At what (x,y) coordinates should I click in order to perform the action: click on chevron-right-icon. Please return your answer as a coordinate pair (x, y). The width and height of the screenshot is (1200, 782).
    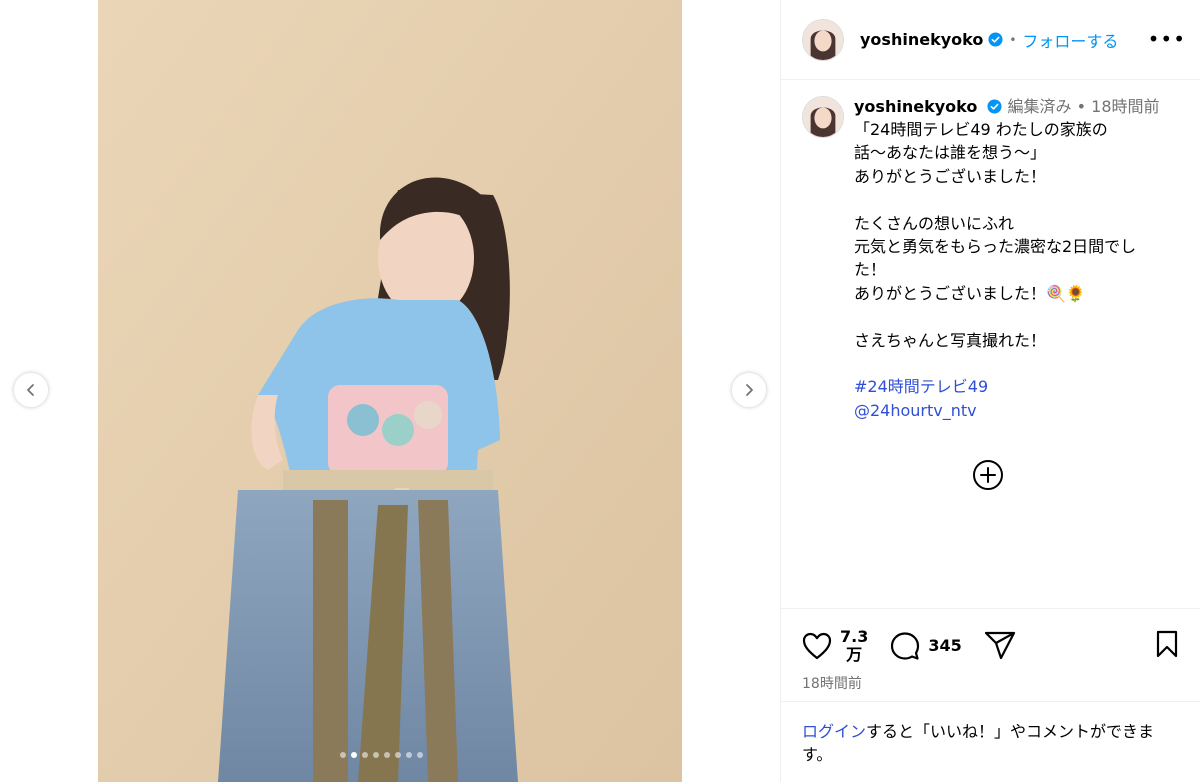
    Looking at the image, I should click on (749, 390).